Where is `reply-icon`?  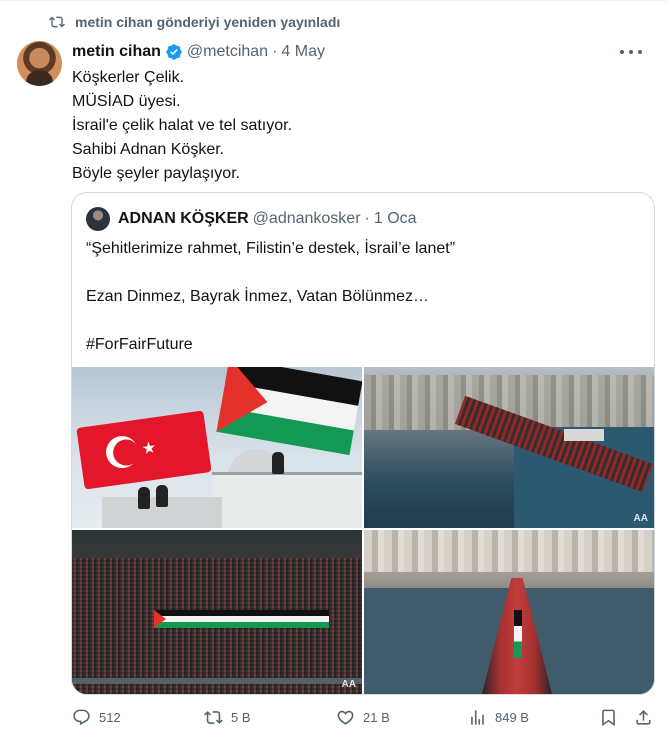
reply-icon is located at coordinates (81, 717).